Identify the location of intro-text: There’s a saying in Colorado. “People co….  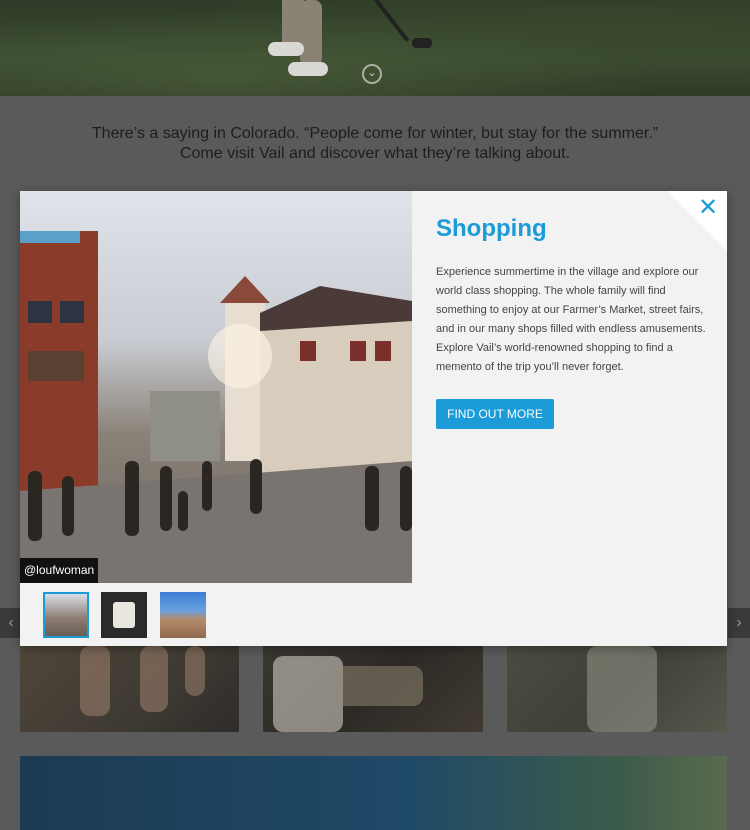
(375, 144).